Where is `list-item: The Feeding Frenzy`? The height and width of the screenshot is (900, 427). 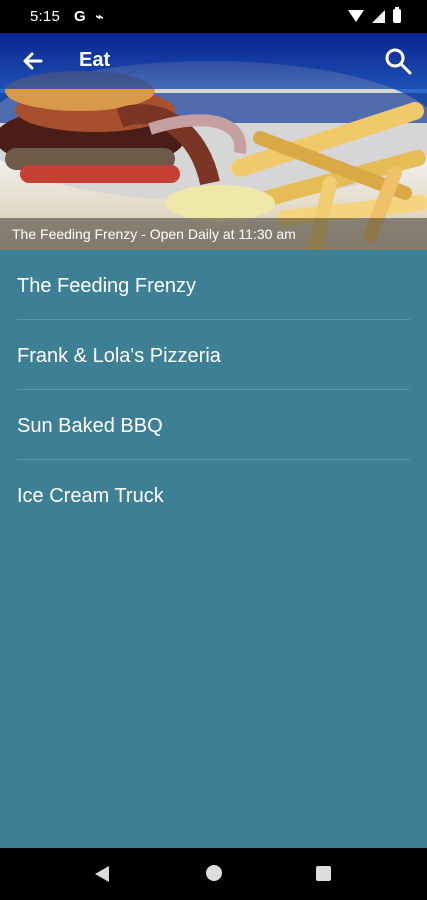 list-item: The Feeding Frenzy is located at coordinates (213, 285).